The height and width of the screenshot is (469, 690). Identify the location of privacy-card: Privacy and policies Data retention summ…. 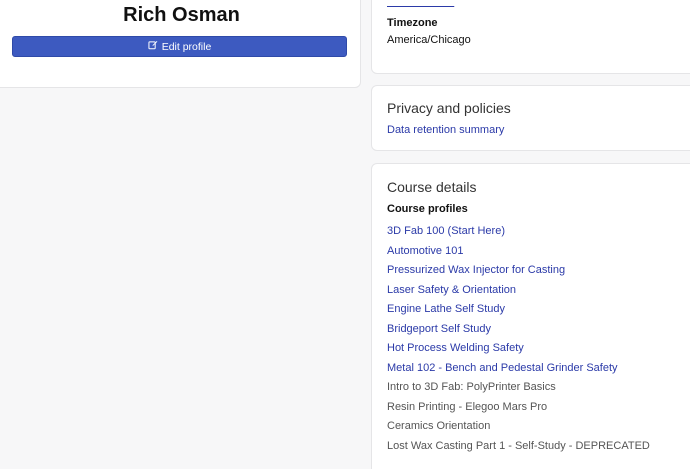
(530, 118).